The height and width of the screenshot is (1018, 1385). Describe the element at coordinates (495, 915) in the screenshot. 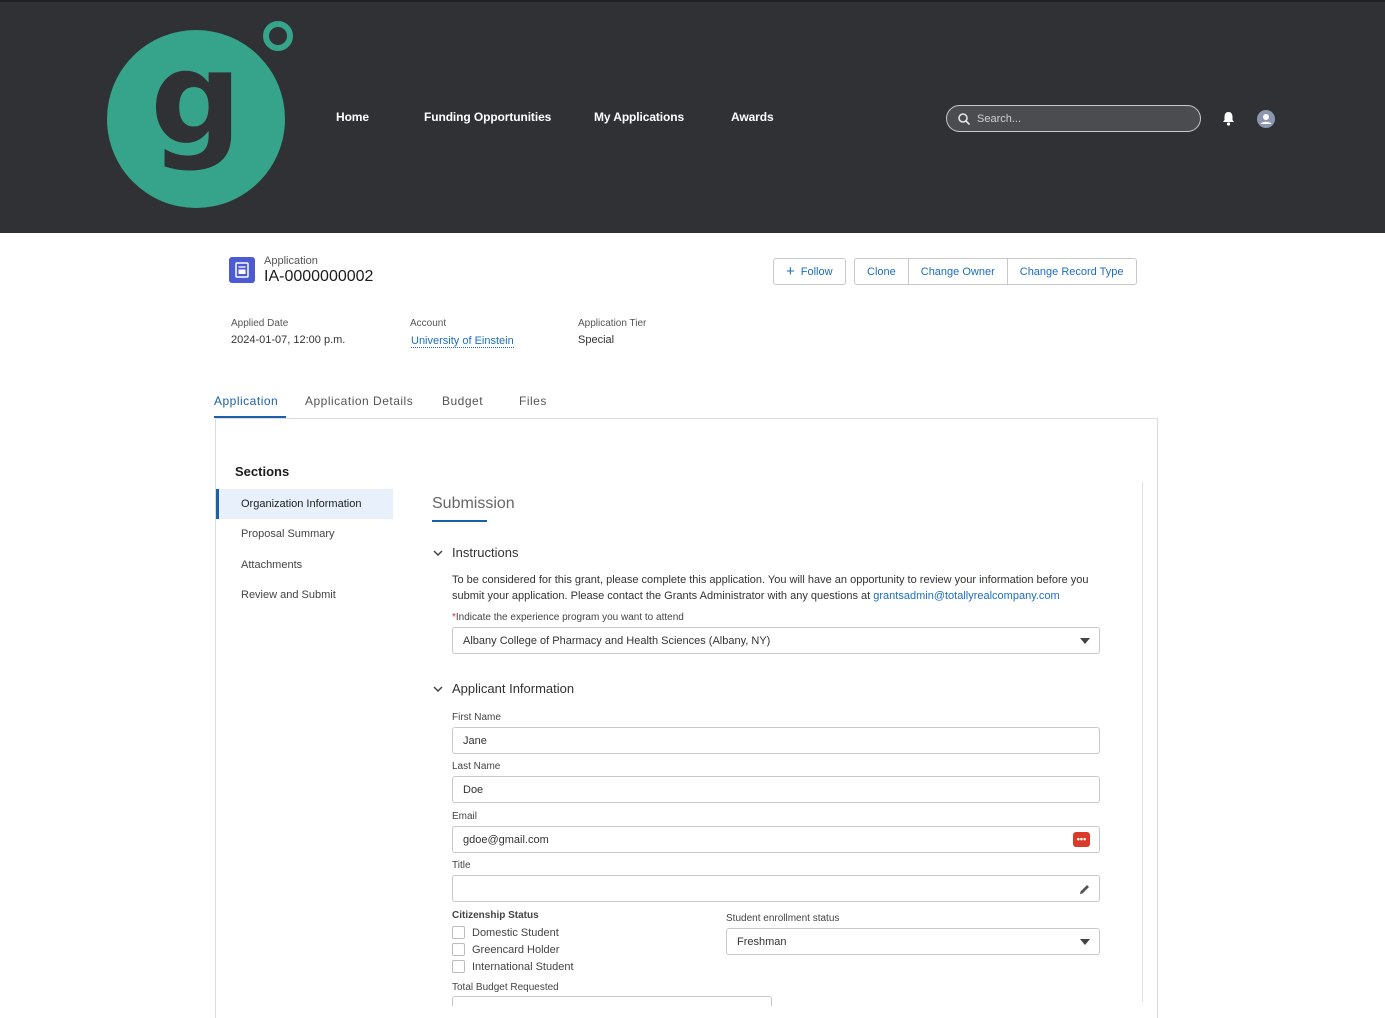

I see `citizenship-label: Citizenship Status` at that location.